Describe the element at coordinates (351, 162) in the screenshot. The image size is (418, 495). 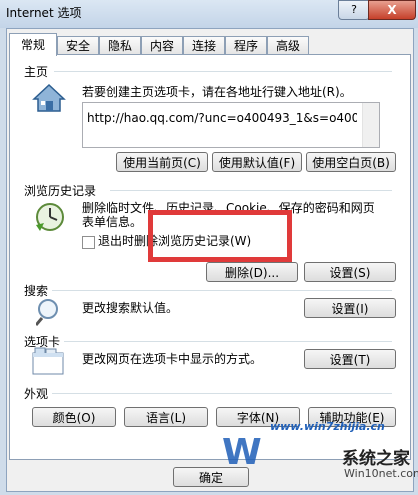
I see `use-blank-button: 使用空白页(B)` at that location.